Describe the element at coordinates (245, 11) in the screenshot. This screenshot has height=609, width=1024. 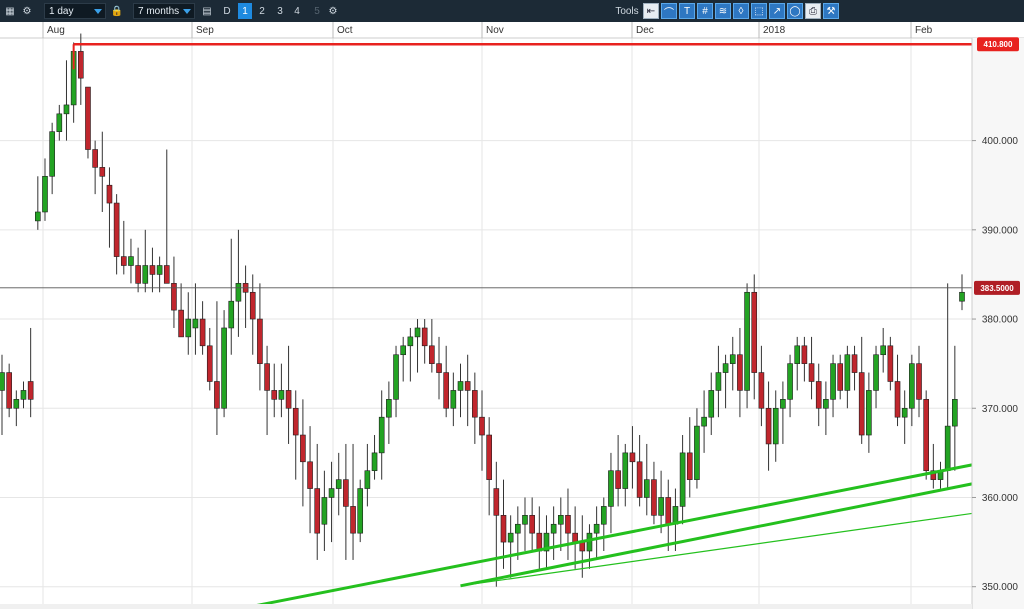
I see `layout-1-button: 1` at that location.